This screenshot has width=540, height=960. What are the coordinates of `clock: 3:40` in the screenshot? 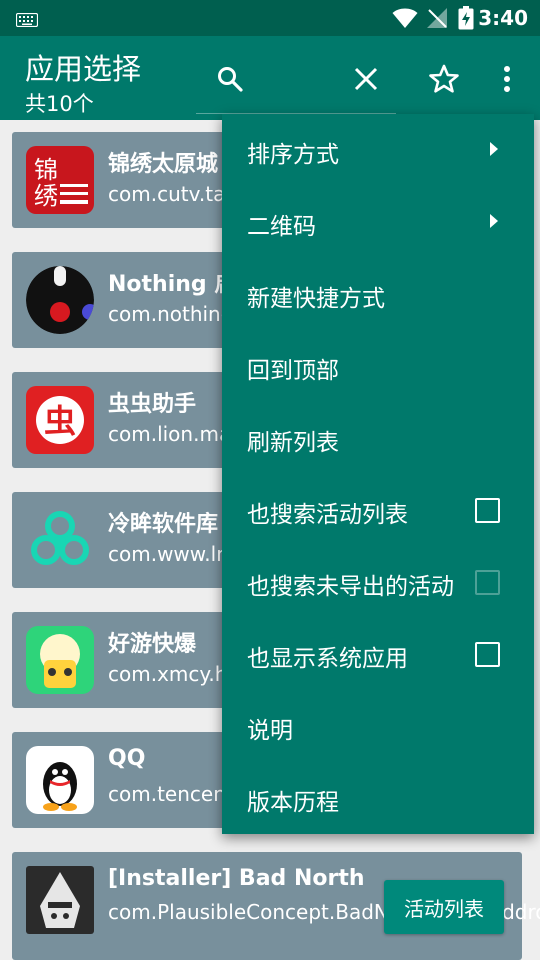 It's located at (503, 18).